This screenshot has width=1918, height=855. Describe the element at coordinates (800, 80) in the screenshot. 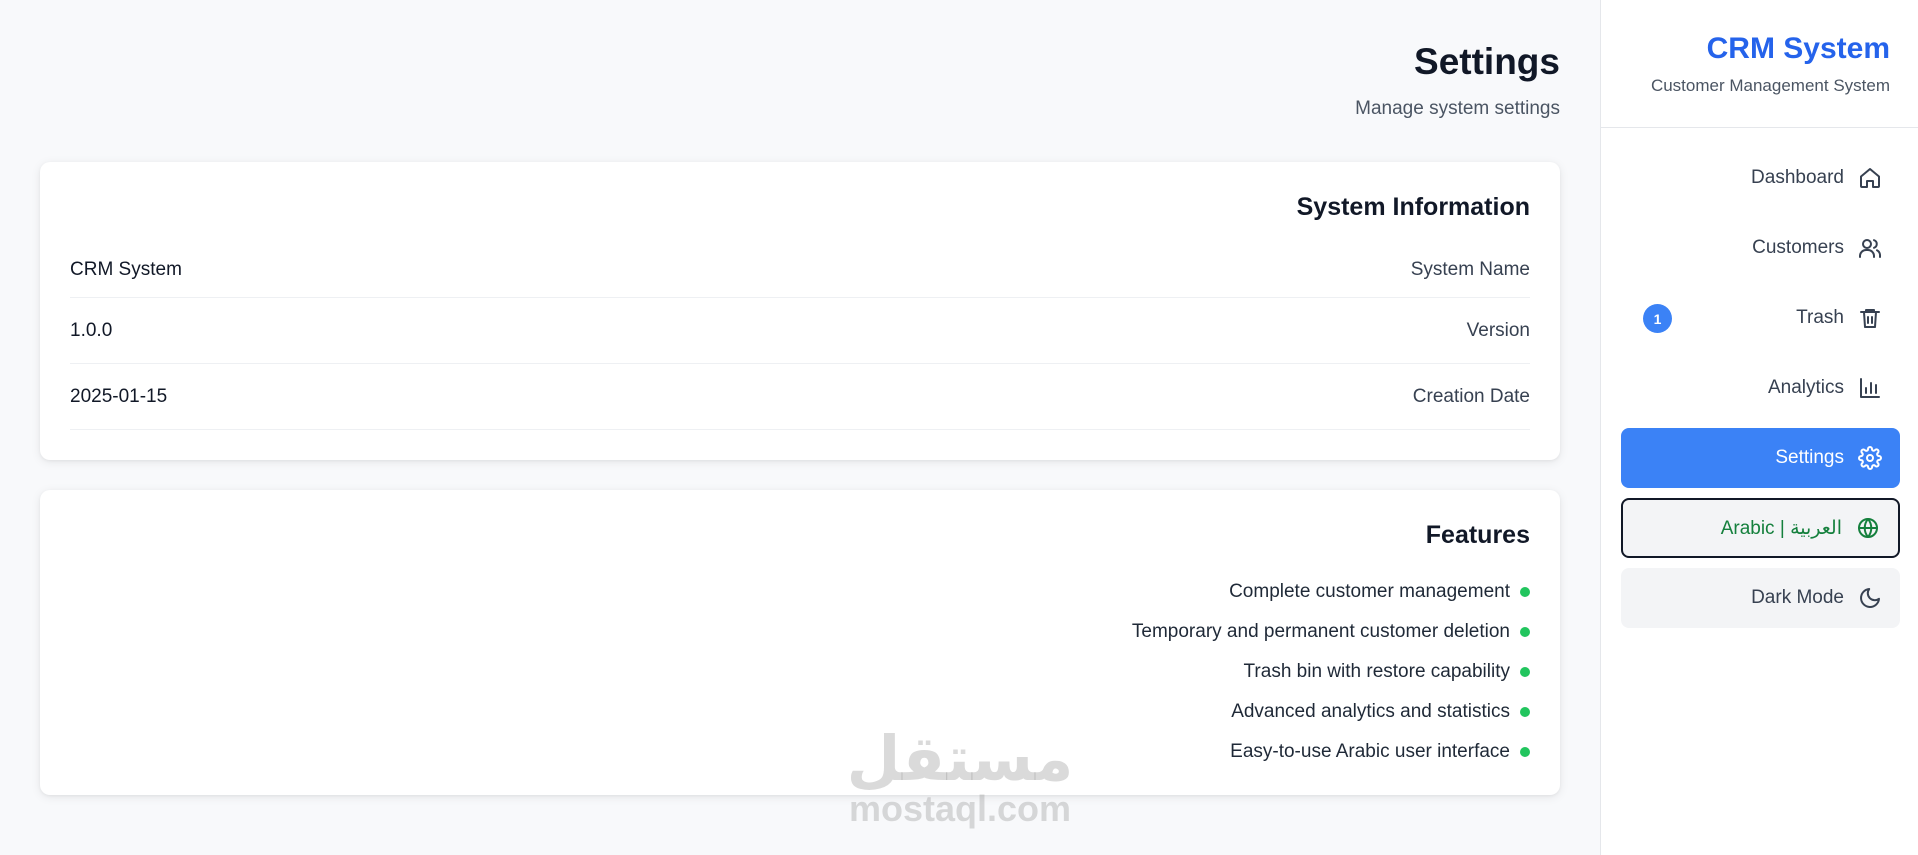

I see `page-header: Settings Manage system settings` at that location.